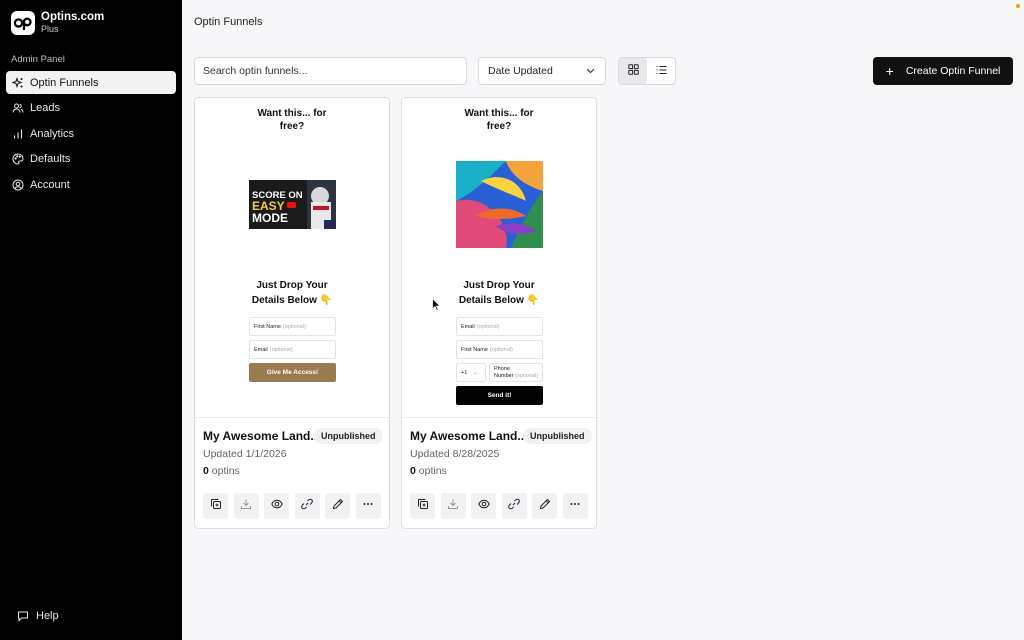  Describe the element at coordinates (471, 372) in the screenshot. I see `preview-phone-code: +1 ⌄` at that location.